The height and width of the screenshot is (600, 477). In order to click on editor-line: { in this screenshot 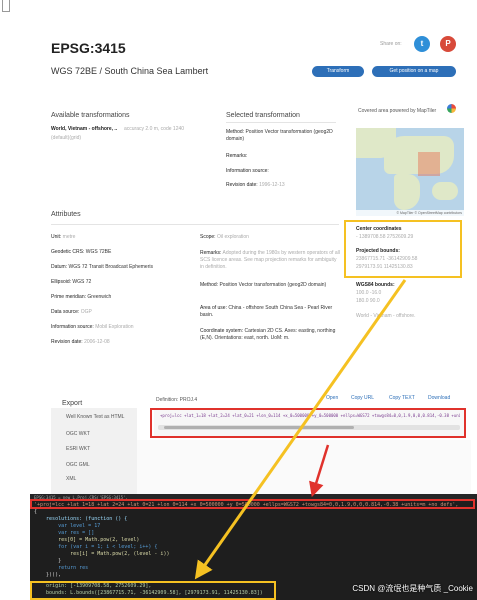, I will do `click(36, 512)`.